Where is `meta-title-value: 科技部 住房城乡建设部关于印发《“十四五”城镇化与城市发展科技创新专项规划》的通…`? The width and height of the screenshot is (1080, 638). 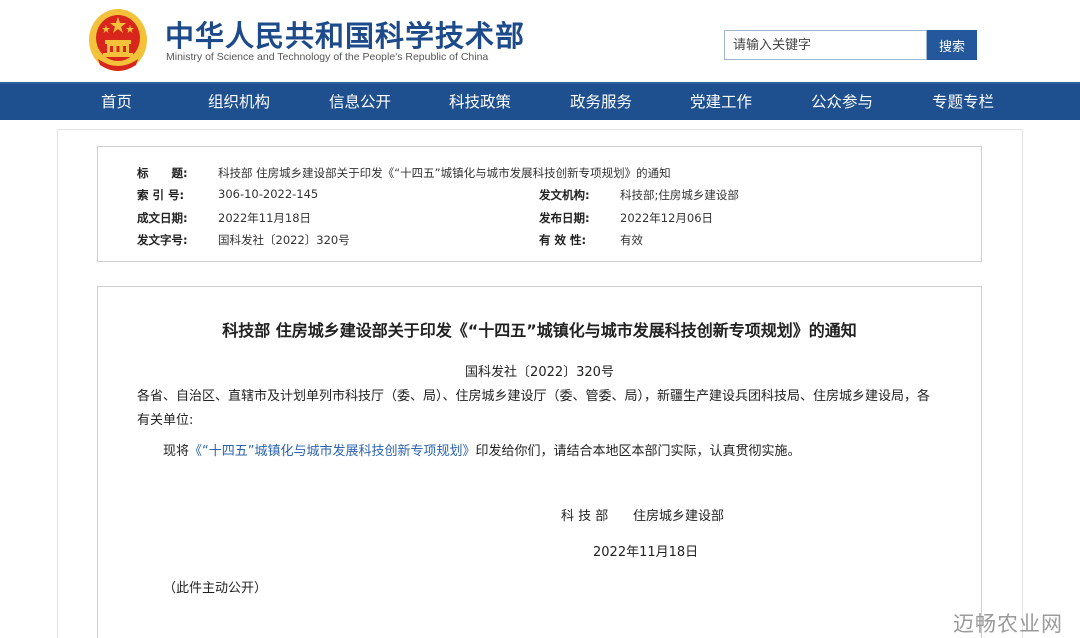 meta-title-value: 科技部 住房城乡建设部关于印发《“十四五”城镇化与城市发展科技创新专项规划》的通… is located at coordinates (444, 173).